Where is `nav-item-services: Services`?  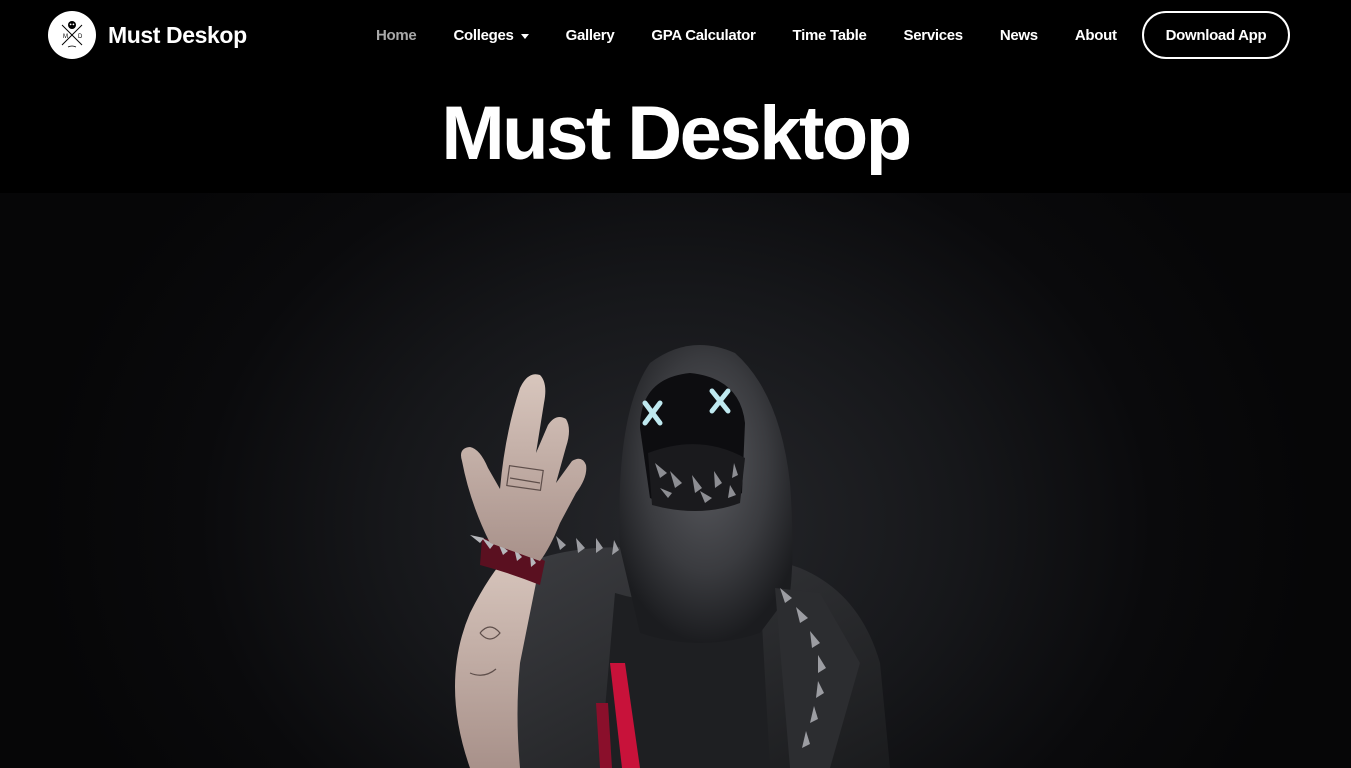 nav-item-services: Services is located at coordinates (934, 35).